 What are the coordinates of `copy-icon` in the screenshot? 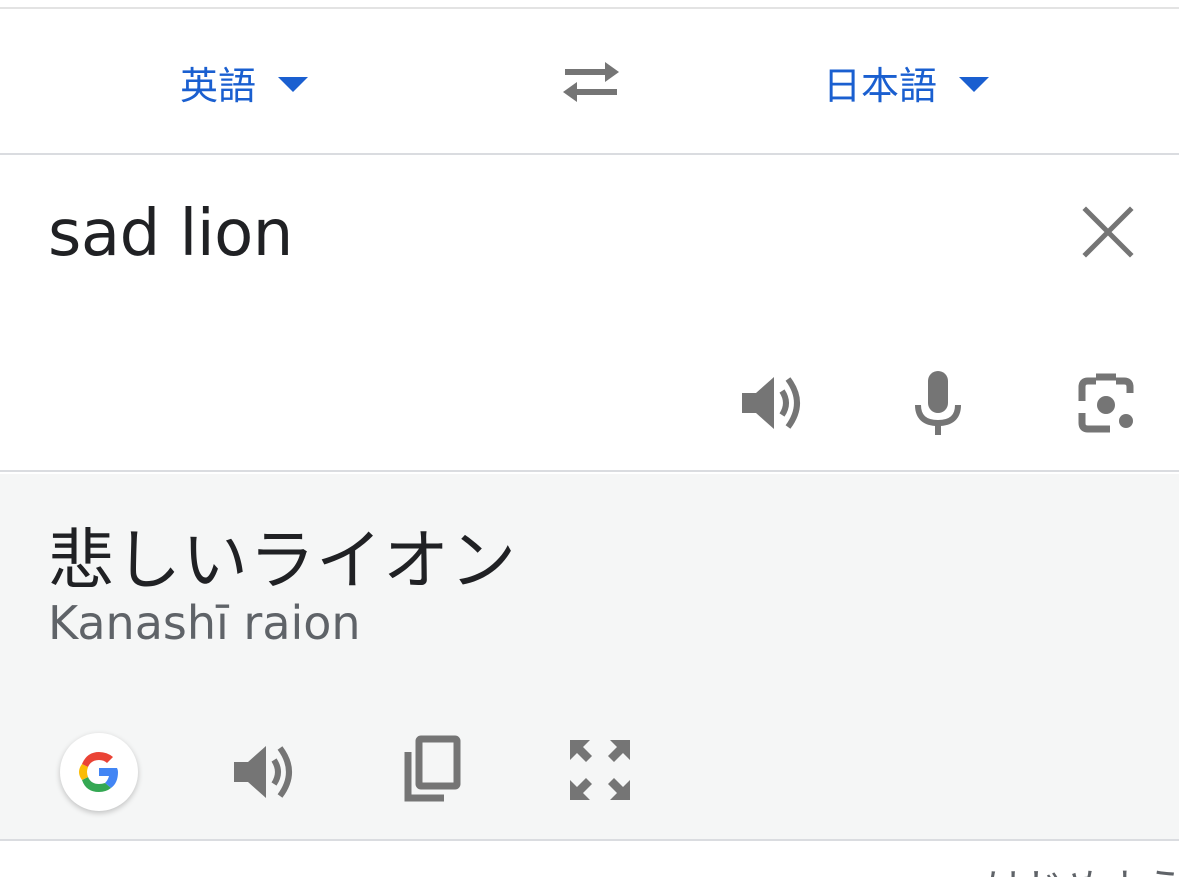 It's located at (432, 768).